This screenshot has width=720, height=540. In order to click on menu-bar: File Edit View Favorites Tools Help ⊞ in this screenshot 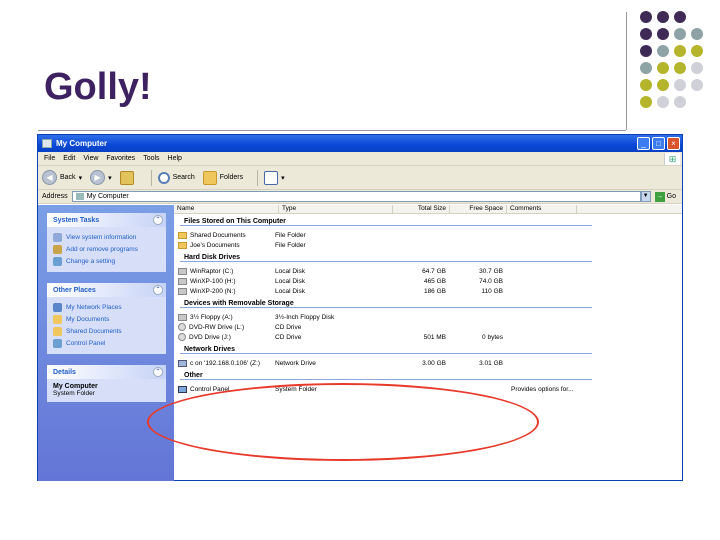, I will do `click(360, 159)`.